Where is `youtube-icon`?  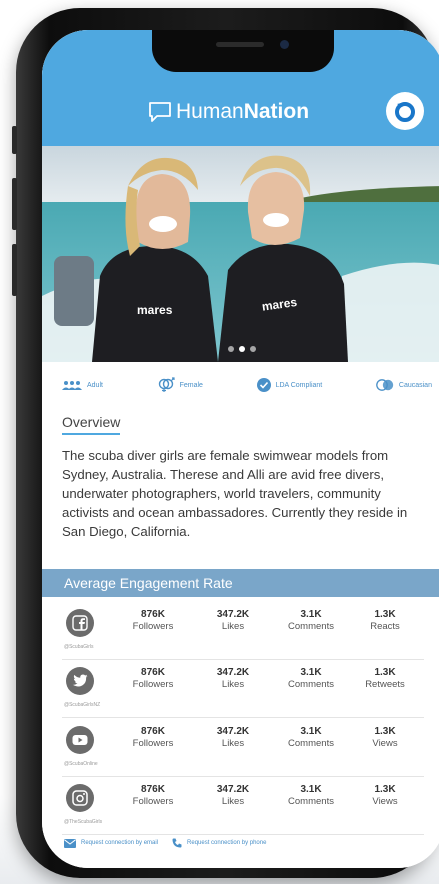
youtube-icon is located at coordinates (80, 740).